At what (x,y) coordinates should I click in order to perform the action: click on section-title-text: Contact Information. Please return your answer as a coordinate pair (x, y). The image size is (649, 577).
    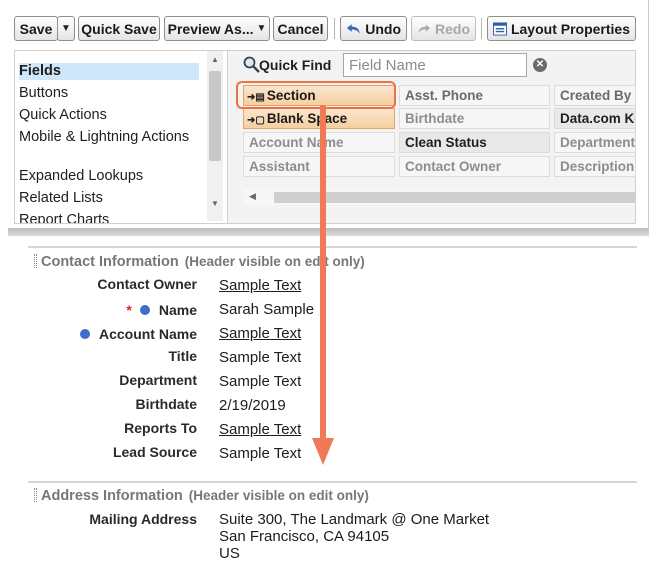
    Looking at the image, I should click on (110, 262).